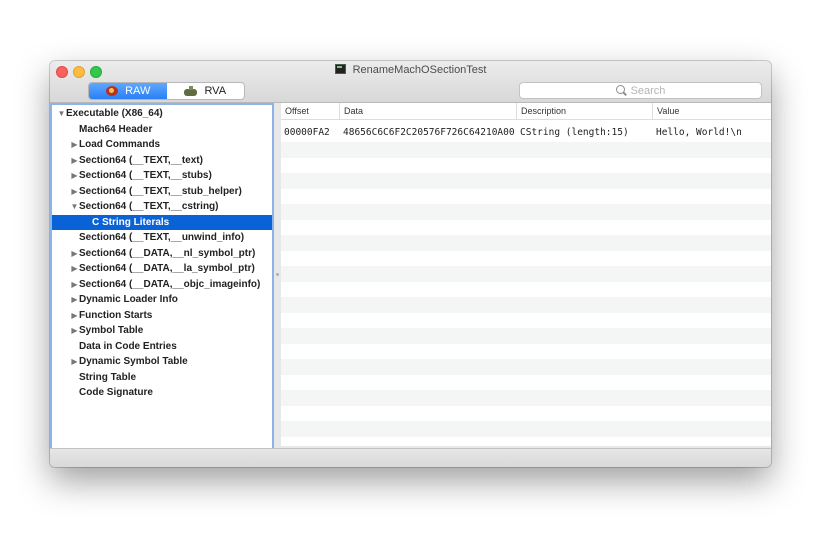  Describe the element at coordinates (307, 132) in the screenshot. I see `cell-offset: 00000FA2` at that location.